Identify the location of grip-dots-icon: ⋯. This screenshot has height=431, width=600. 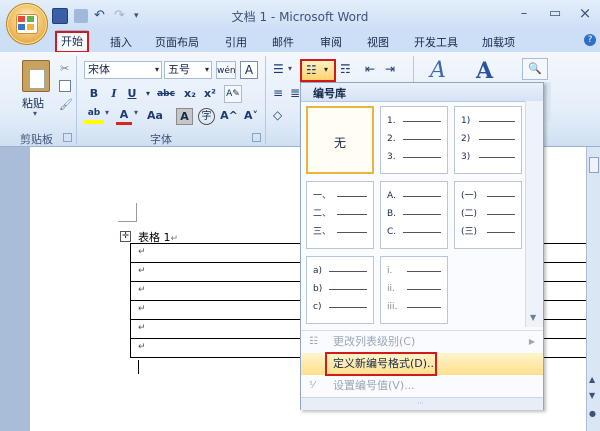
(420, 403).